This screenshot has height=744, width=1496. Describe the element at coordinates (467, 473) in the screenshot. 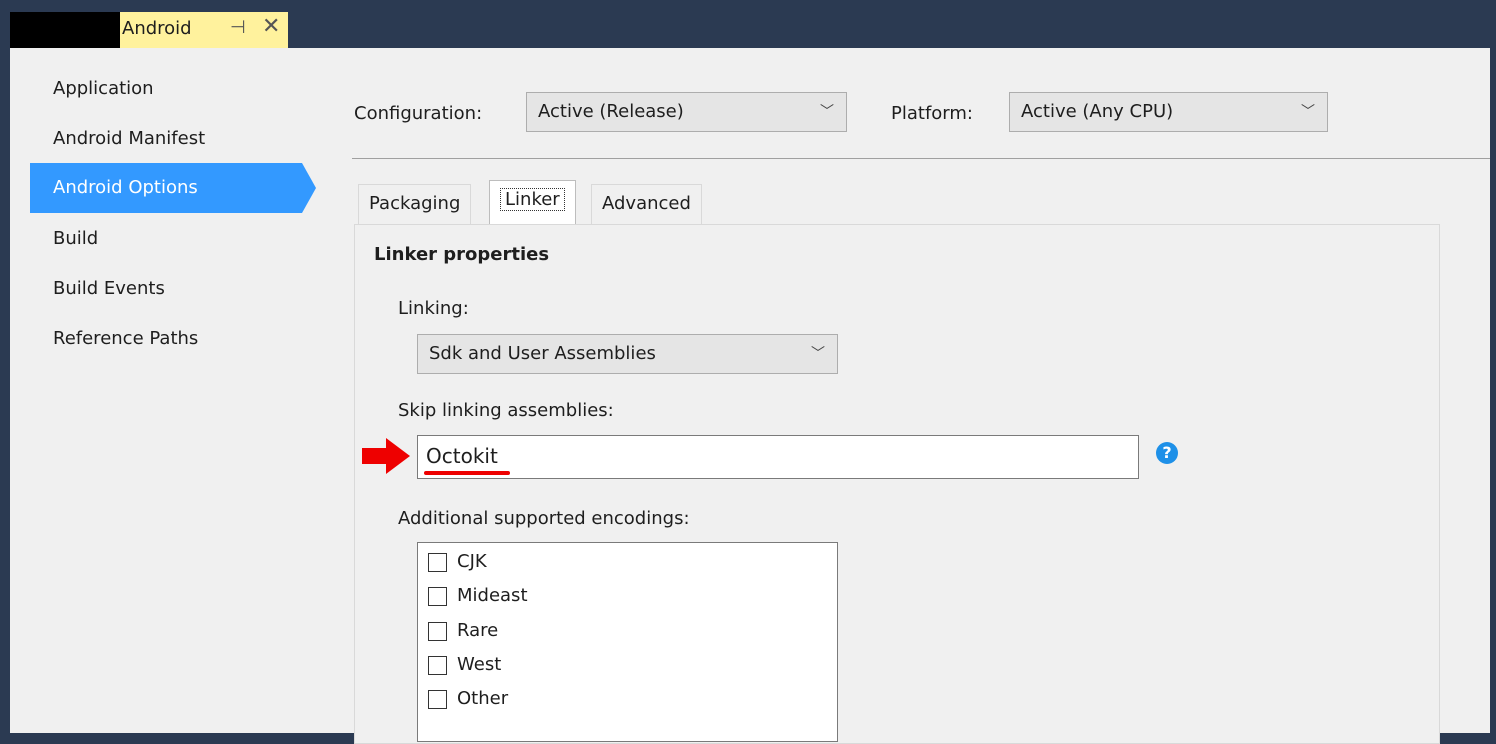

I see `red-underline-annotation` at that location.